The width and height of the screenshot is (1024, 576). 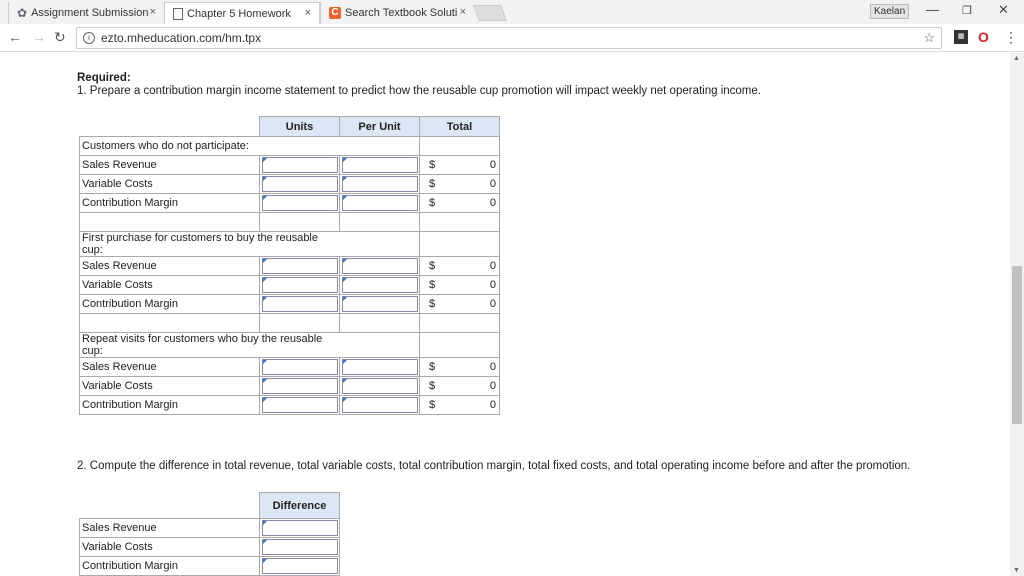 What do you see at coordinates (89, 38) in the screenshot?
I see `info-icon: i` at bounding box center [89, 38].